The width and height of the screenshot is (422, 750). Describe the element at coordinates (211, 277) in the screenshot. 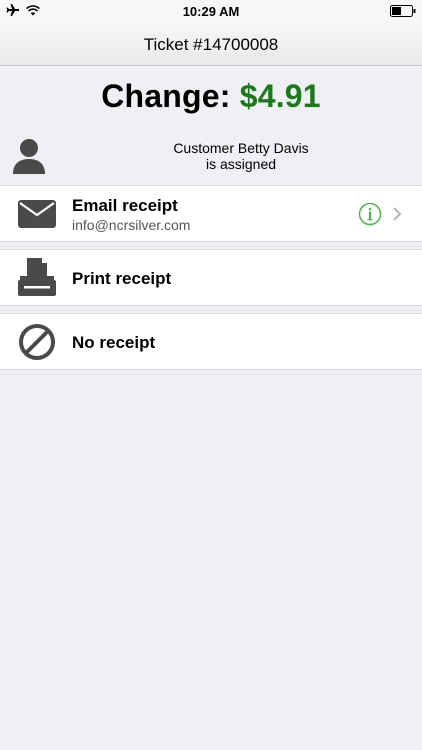

I see `print-receipt-row: Print receipt` at that location.